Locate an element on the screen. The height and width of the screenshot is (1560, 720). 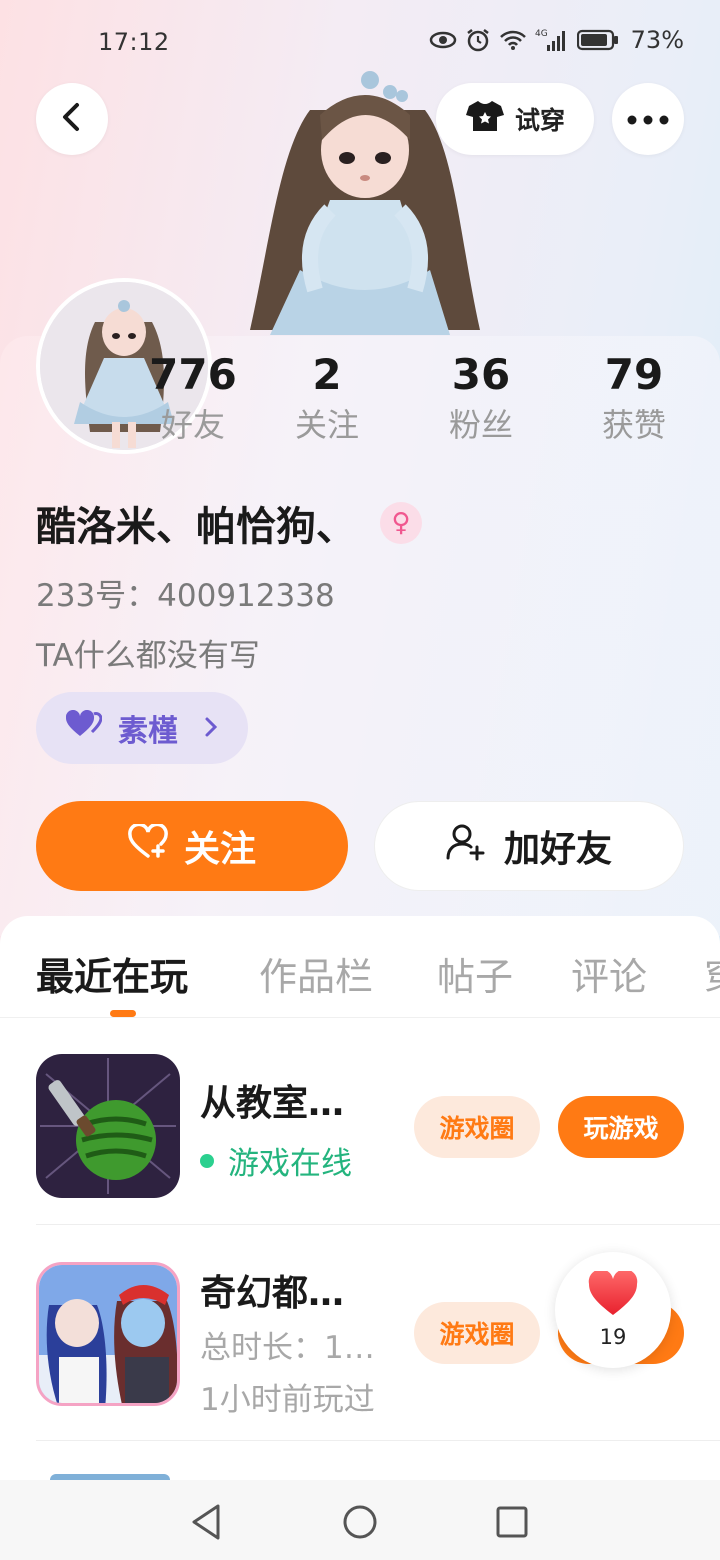
nav-back-icon is located at coordinates (206, 1522).